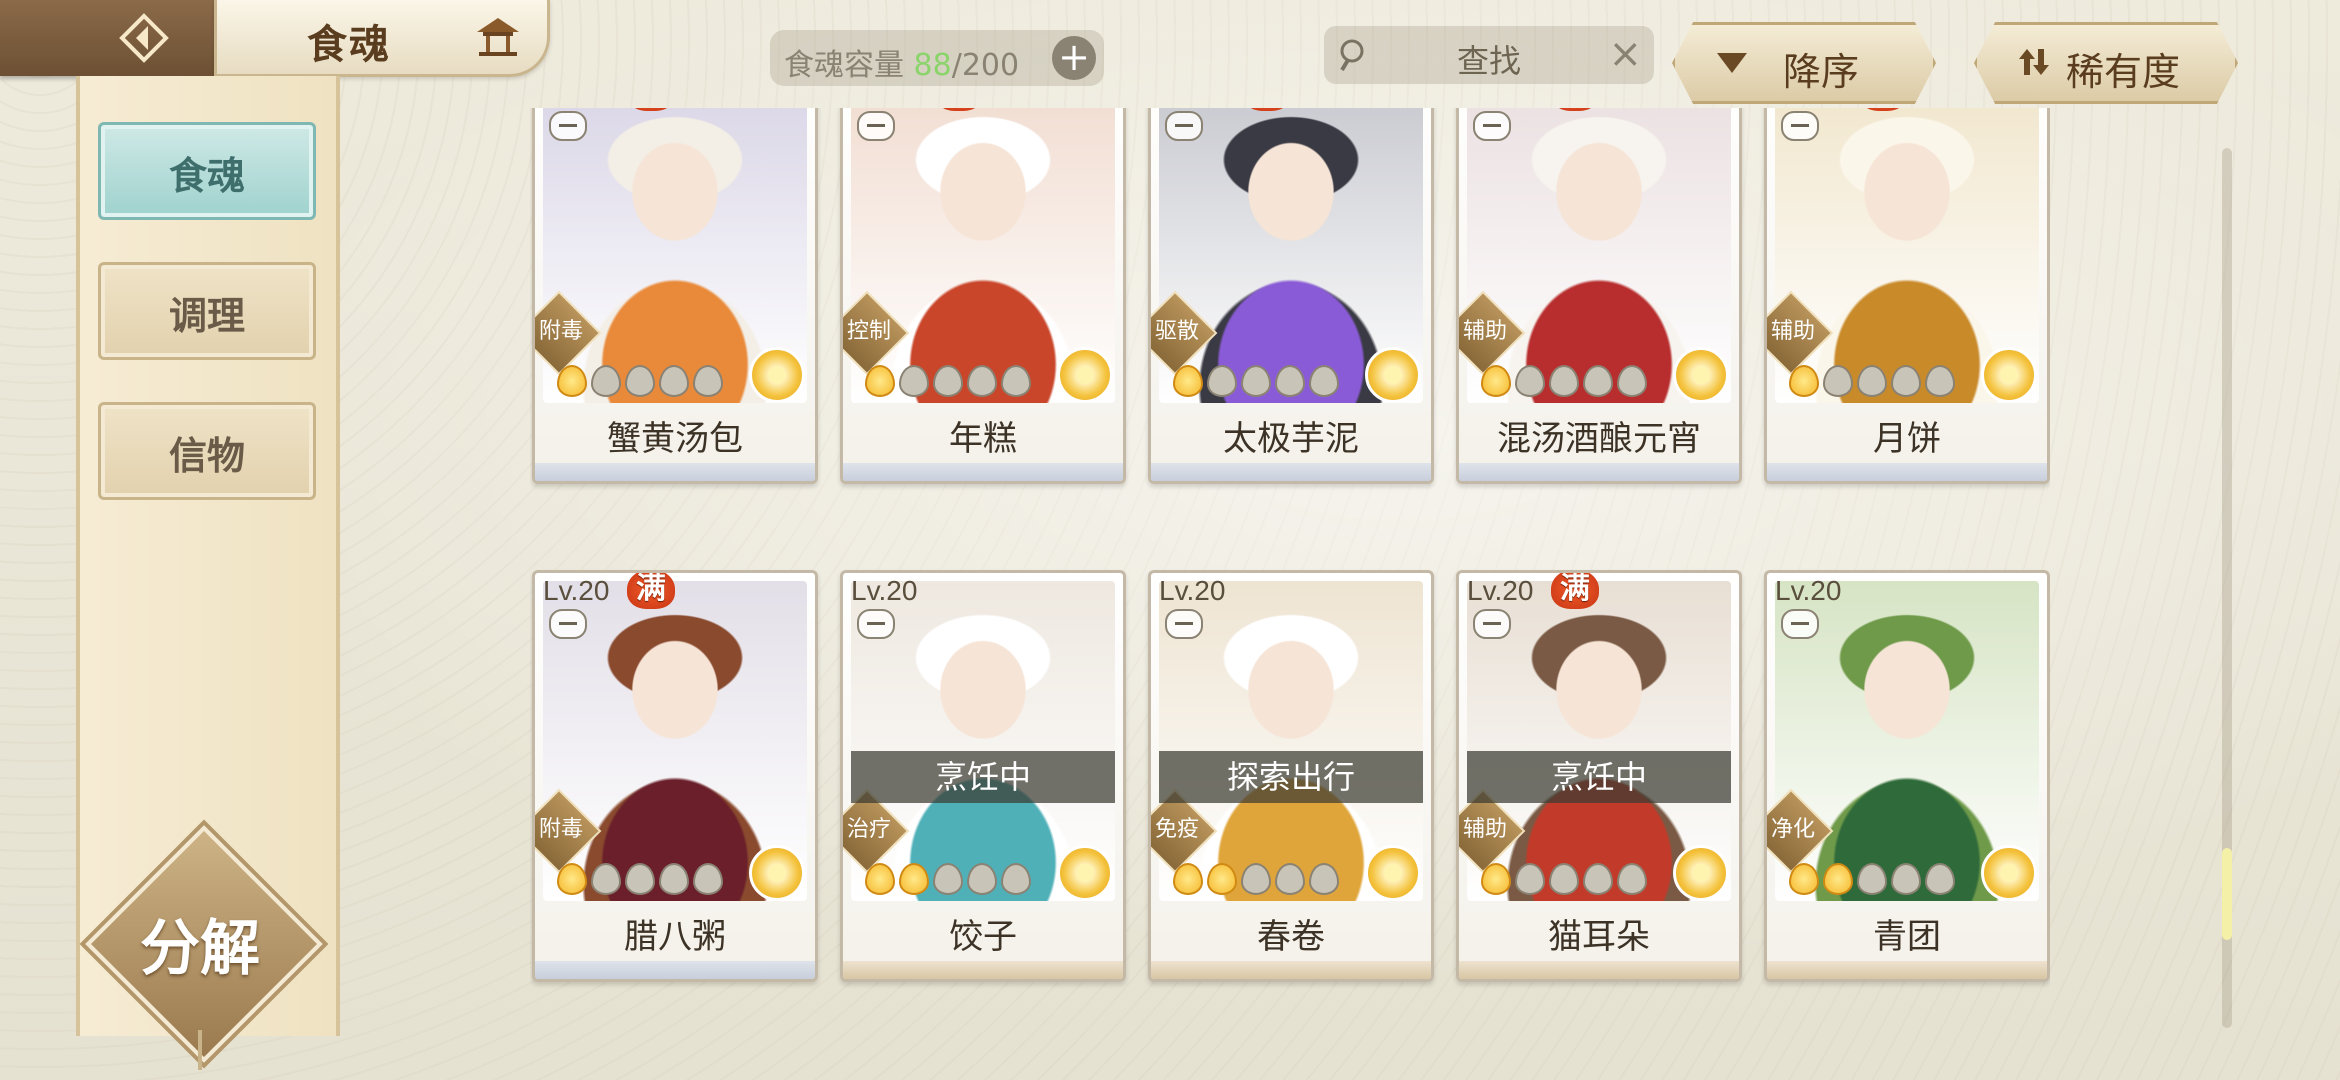  I want to click on food-soul-card: Lv.20满驱散太极芋泥, so click(1291, 296).